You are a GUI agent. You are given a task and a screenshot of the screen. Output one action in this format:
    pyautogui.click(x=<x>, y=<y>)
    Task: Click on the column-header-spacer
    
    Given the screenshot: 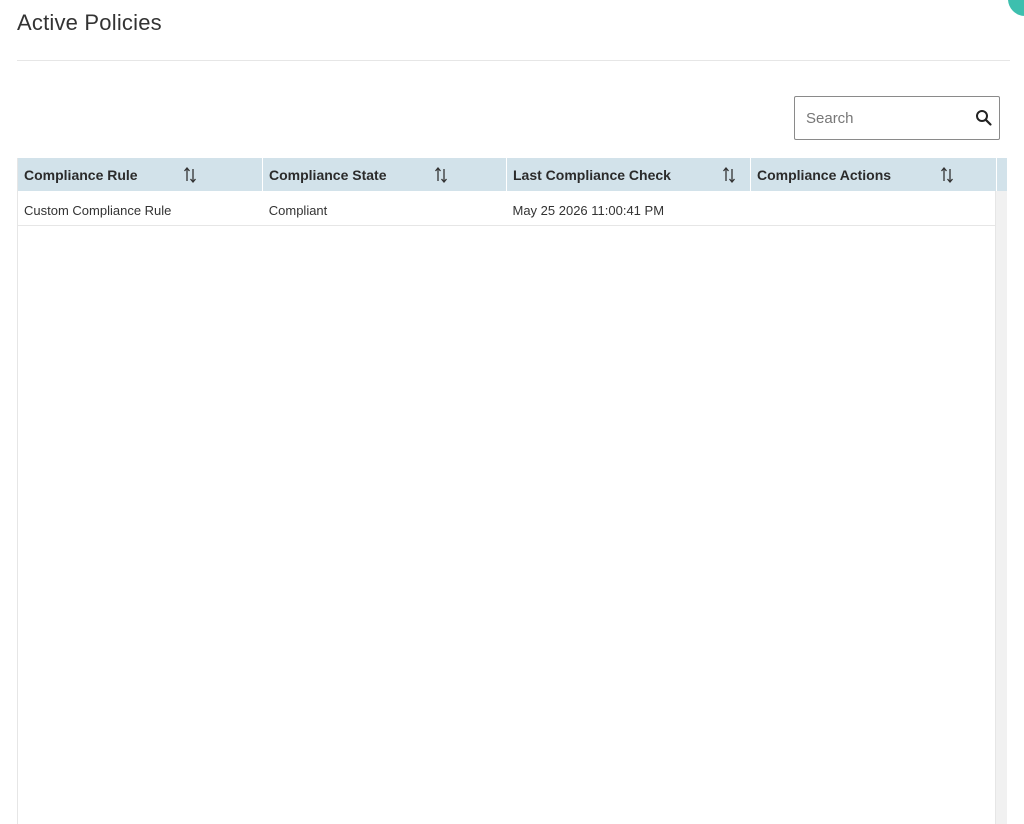 What is the action you would take?
    pyautogui.click(x=1002, y=174)
    